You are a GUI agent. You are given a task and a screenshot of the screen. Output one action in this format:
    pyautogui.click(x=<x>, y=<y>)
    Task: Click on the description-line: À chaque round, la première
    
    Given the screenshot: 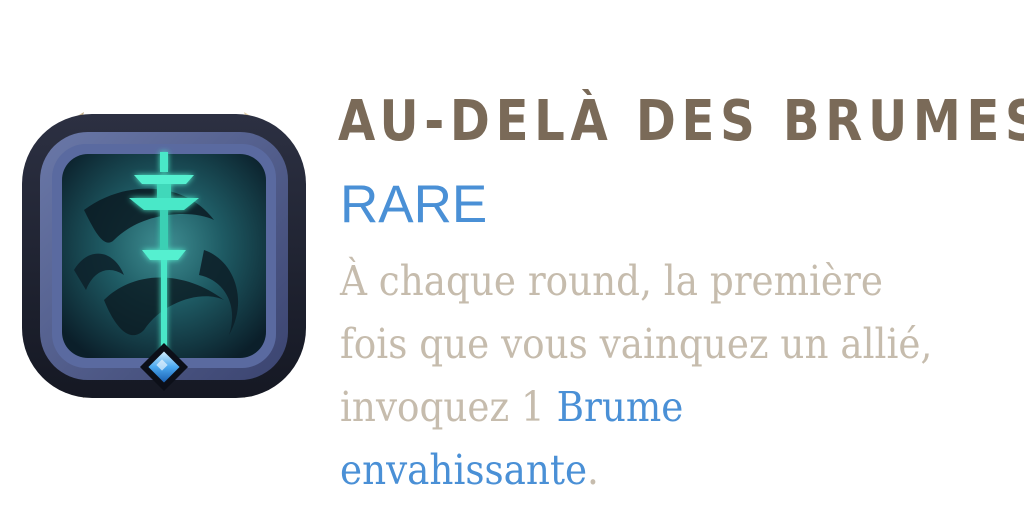 What is the action you would take?
    pyautogui.click(x=611, y=281)
    